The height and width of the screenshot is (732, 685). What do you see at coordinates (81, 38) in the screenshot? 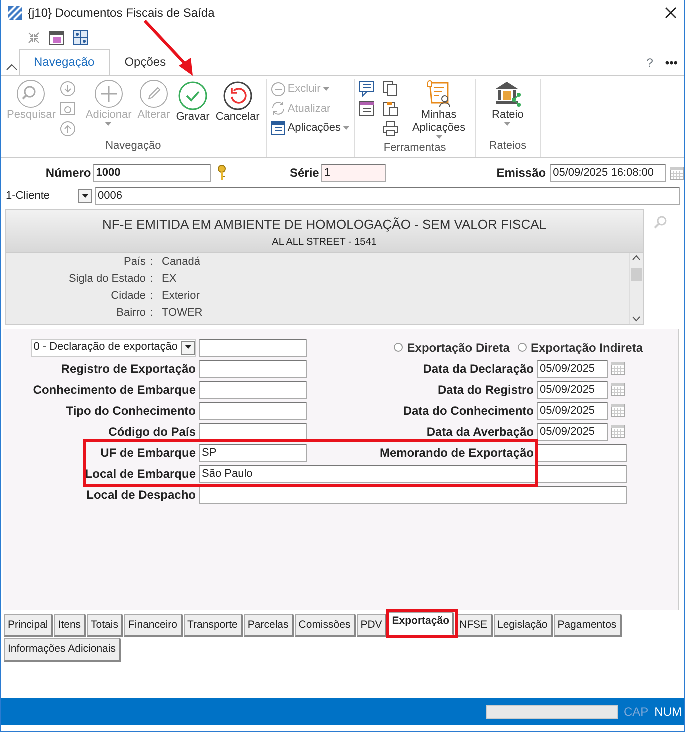
I see `grid-table-icon` at bounding box center [81, 38].